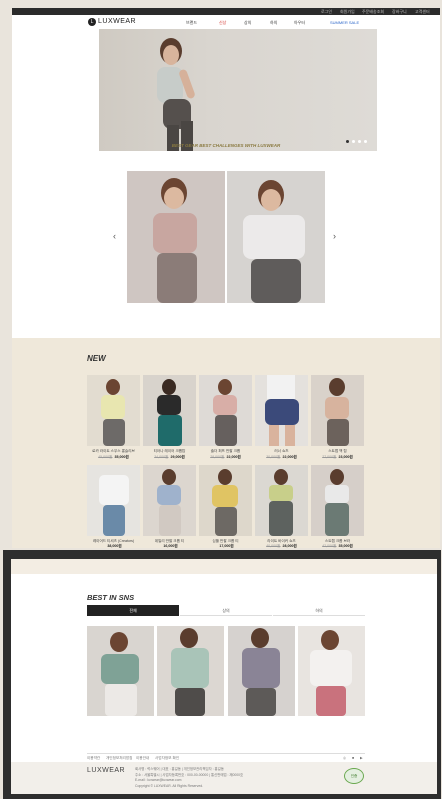 This screenshot has height=799, width=442. What do you see at coordinates (179, 769) in the screenshot?
I see `footer-line-1: 회사명 : 럭스웨어 | 대표 : 홍길동 | 개인정보관리책임자 : 홍길동` at bounding box center [179, 769].